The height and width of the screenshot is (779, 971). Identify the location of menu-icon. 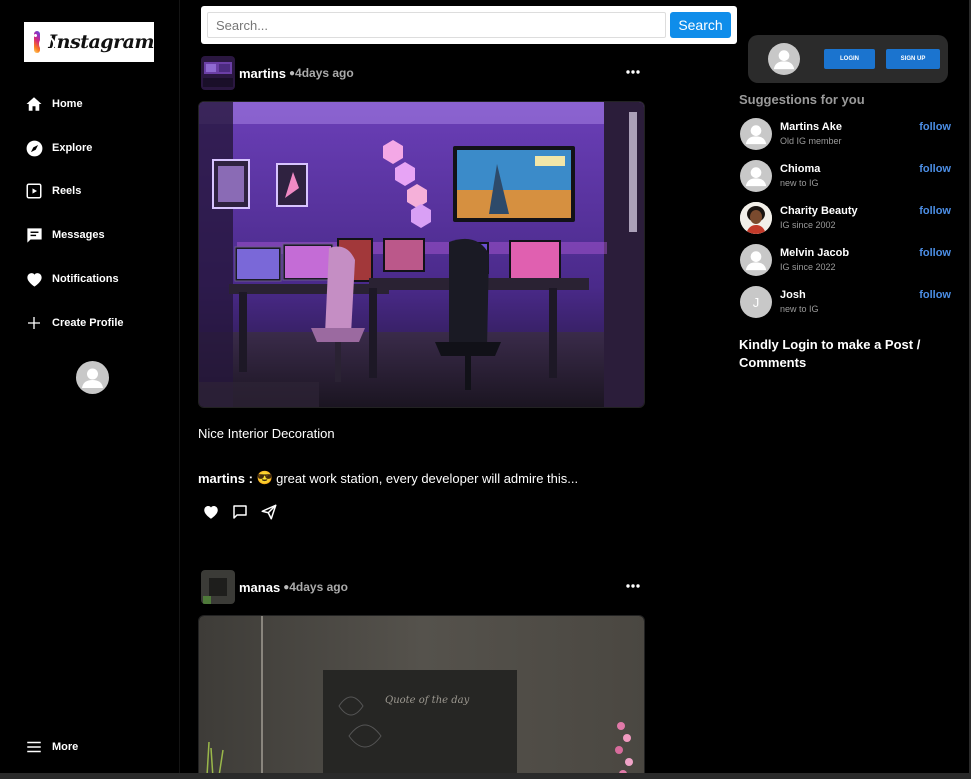
(34, 747).